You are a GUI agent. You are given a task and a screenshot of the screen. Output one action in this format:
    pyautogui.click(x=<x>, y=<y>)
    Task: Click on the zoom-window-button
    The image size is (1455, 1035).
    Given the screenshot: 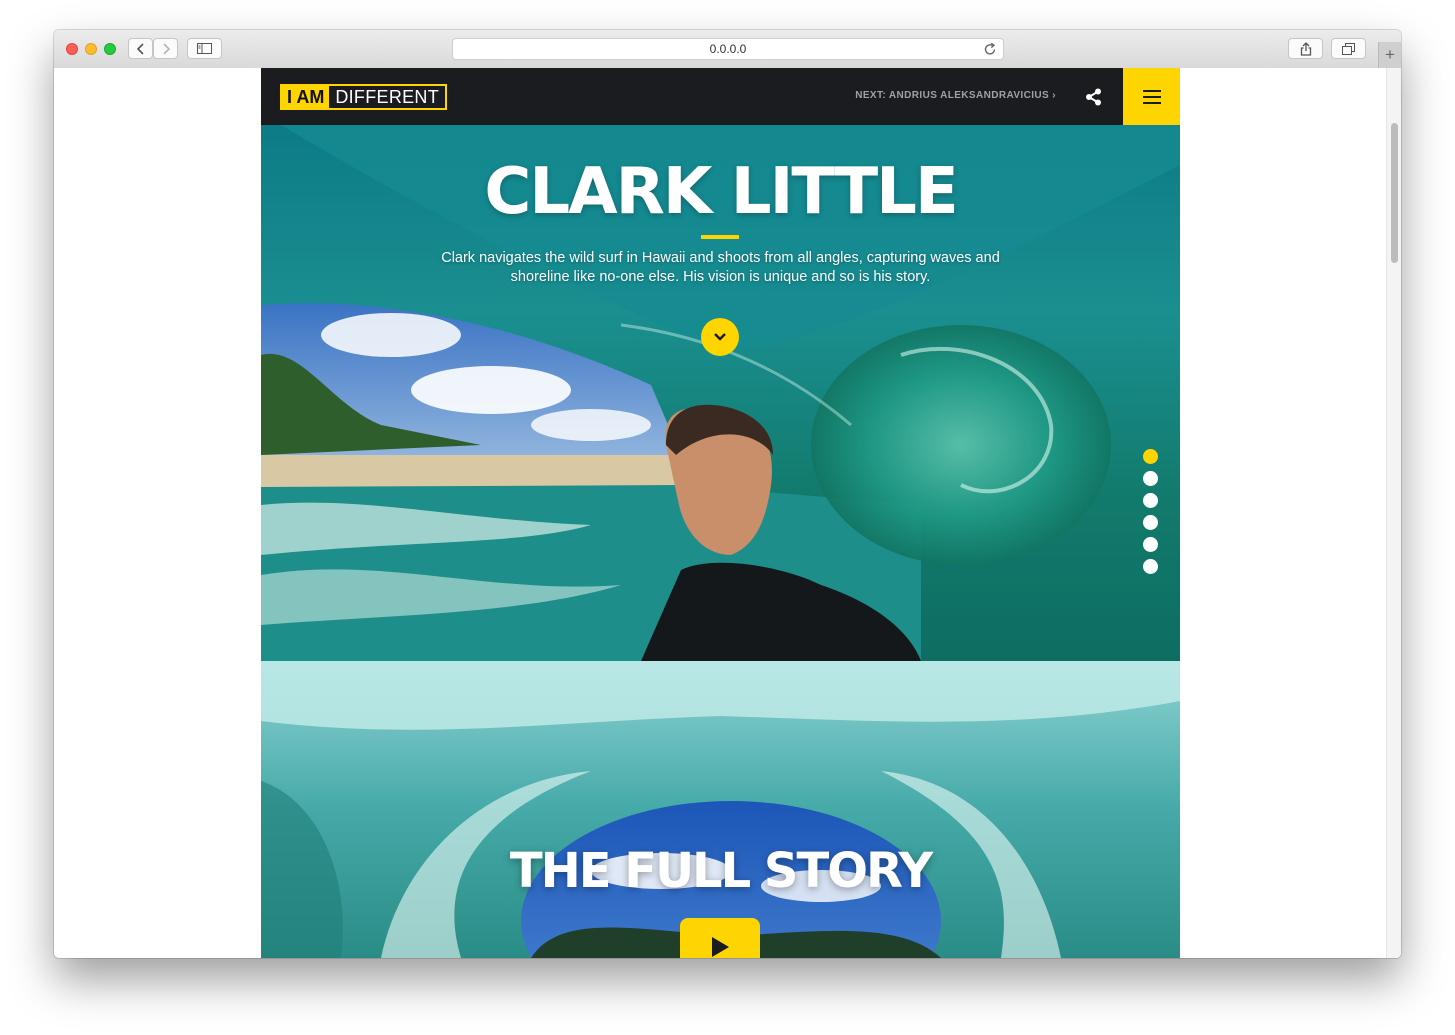 What is the action you would take?
    pyautogui.click(x=110, y=49)
    